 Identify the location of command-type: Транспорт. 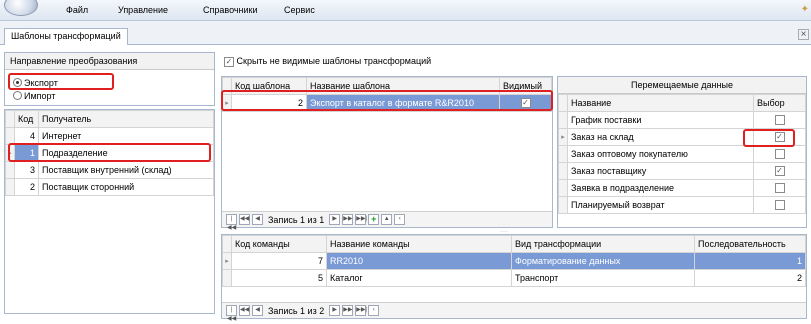
(603, 278).